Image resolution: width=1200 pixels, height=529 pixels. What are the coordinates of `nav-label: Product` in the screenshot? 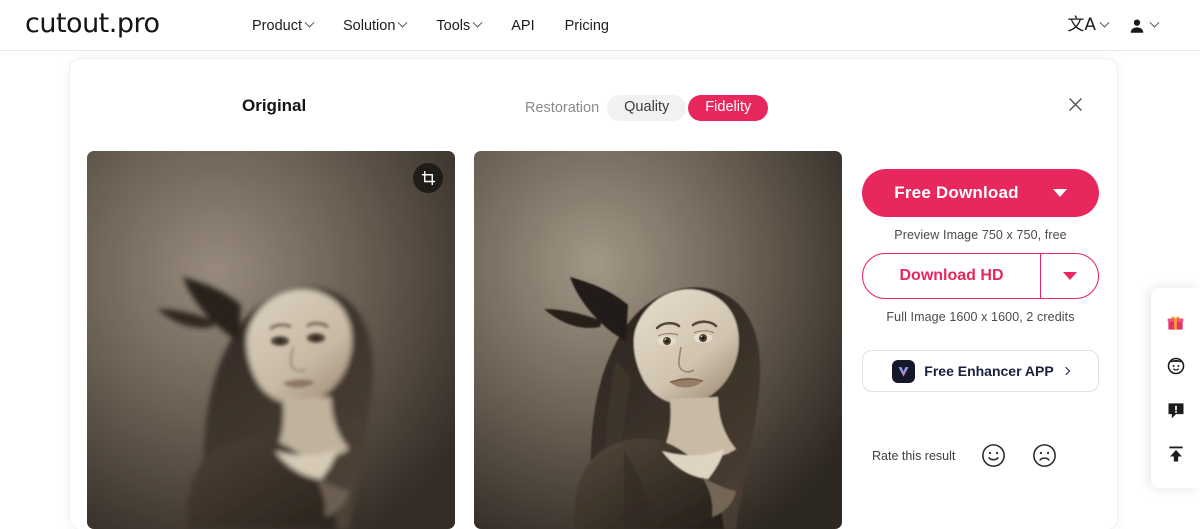 It's located at (277, 25).